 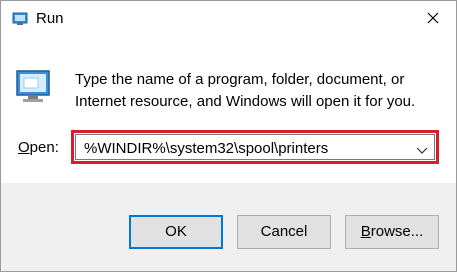 I want to click on title-bar: Run, so click(x=228, y=19).